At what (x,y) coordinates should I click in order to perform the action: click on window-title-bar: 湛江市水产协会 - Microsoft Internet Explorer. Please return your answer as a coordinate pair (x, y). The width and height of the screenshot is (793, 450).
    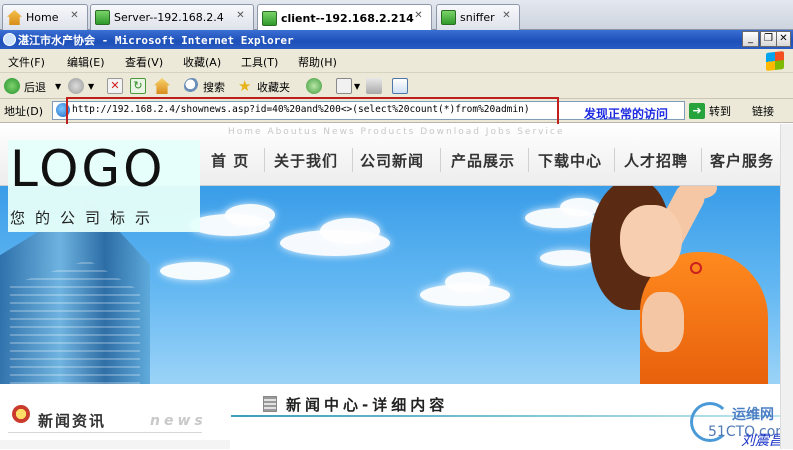
    Looking at the image, I should click on (396, 39).